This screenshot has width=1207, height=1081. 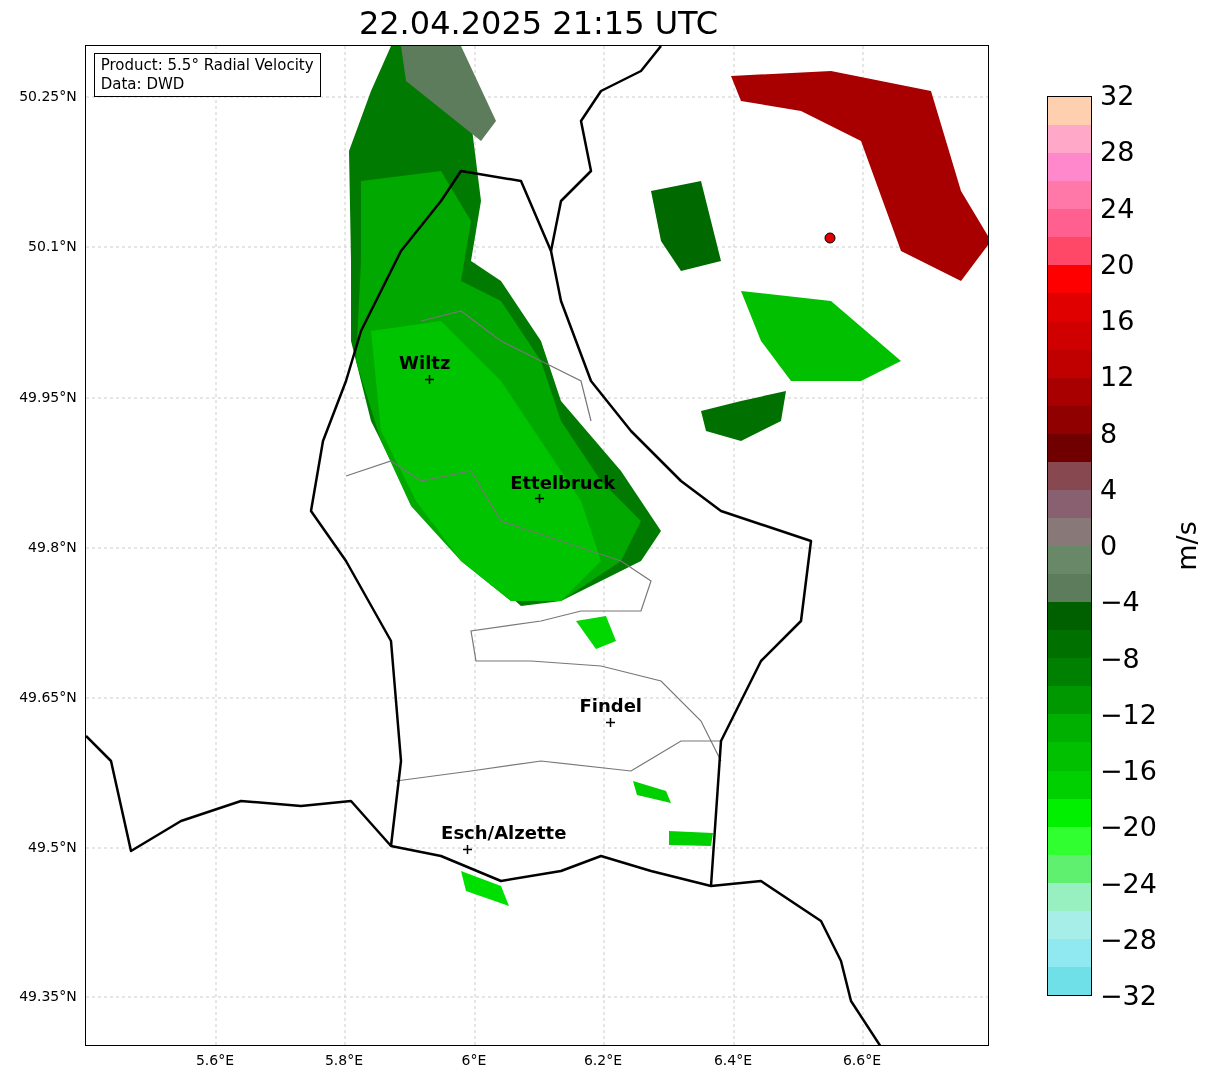 I want to click on place-label: Wiltz, so click(x=425, y=363).